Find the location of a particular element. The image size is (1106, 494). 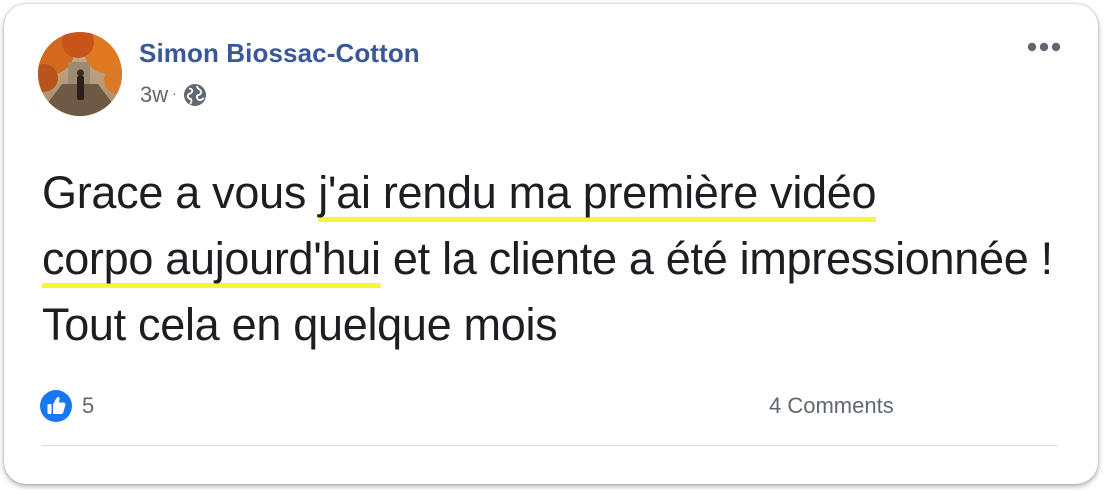

more-options-button is located at coordinates (1044, 47).